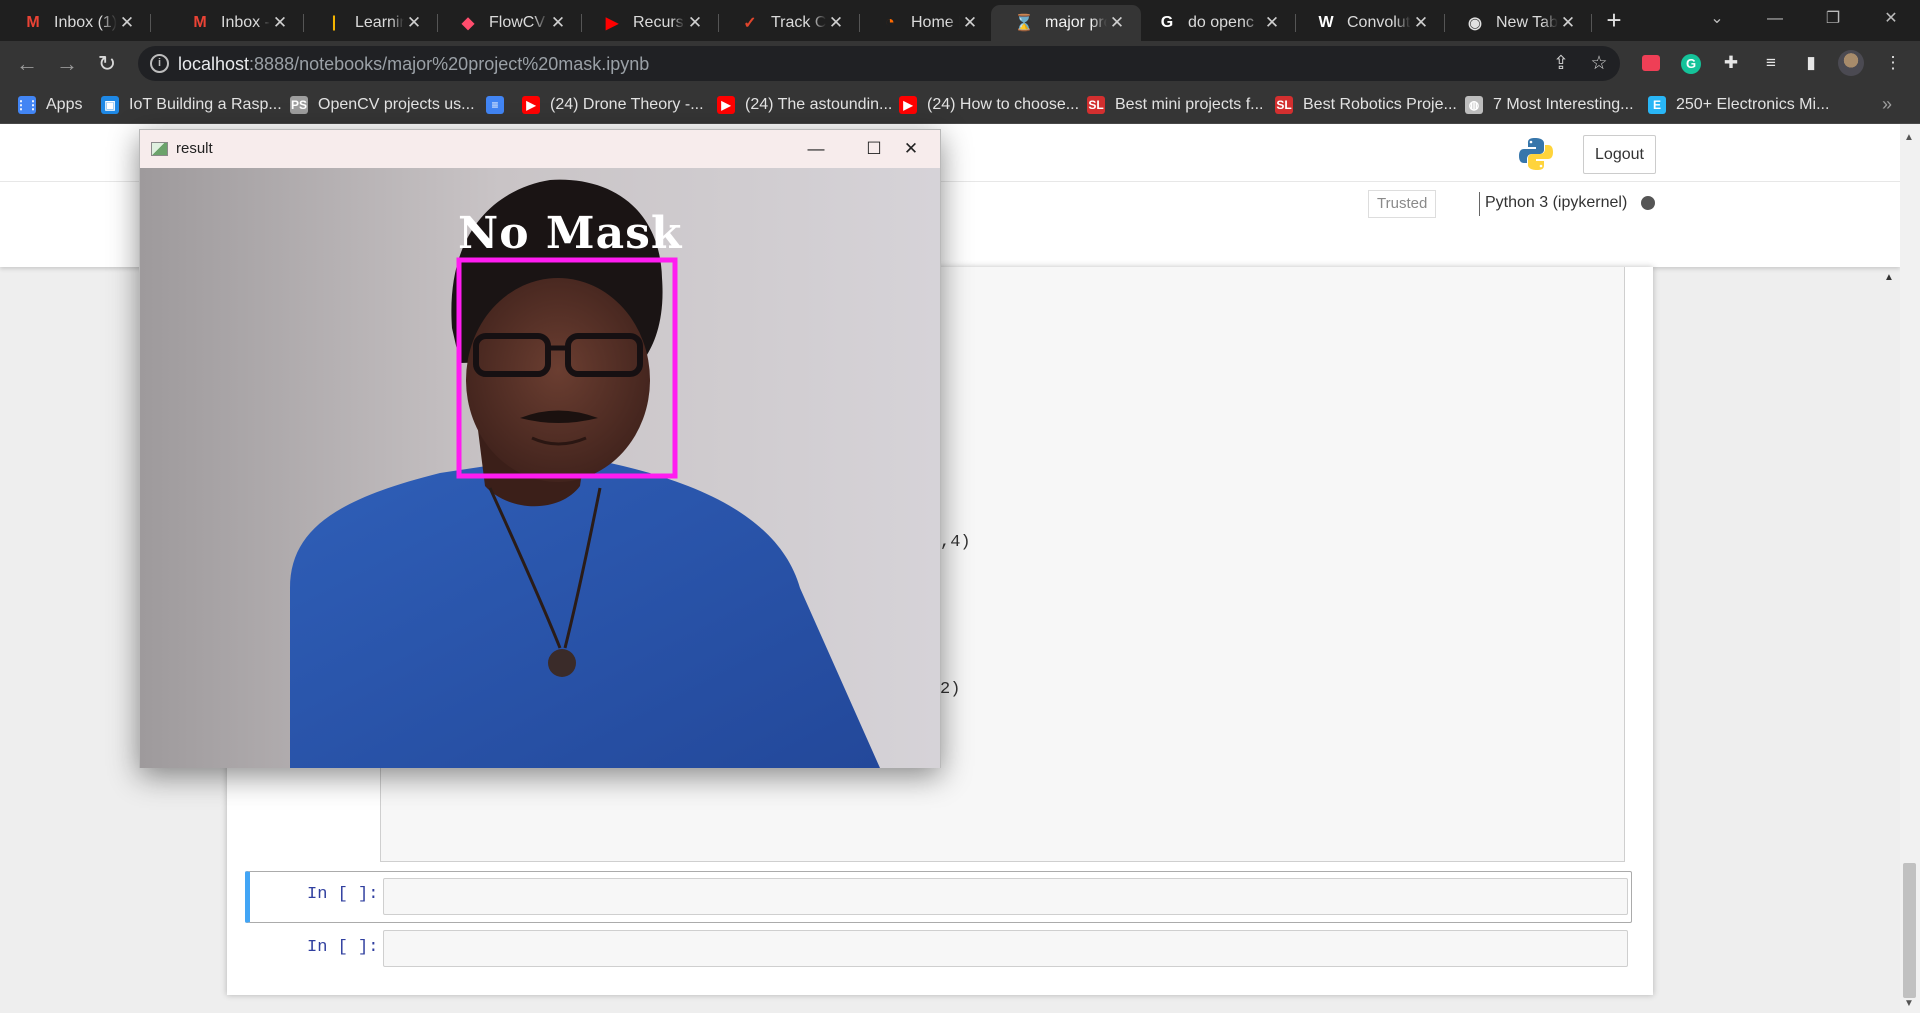 The height and width of the screenshot is (1013, 1920). I want to click on extensions-puzzle-icon: ✚, so click(1731, 63).